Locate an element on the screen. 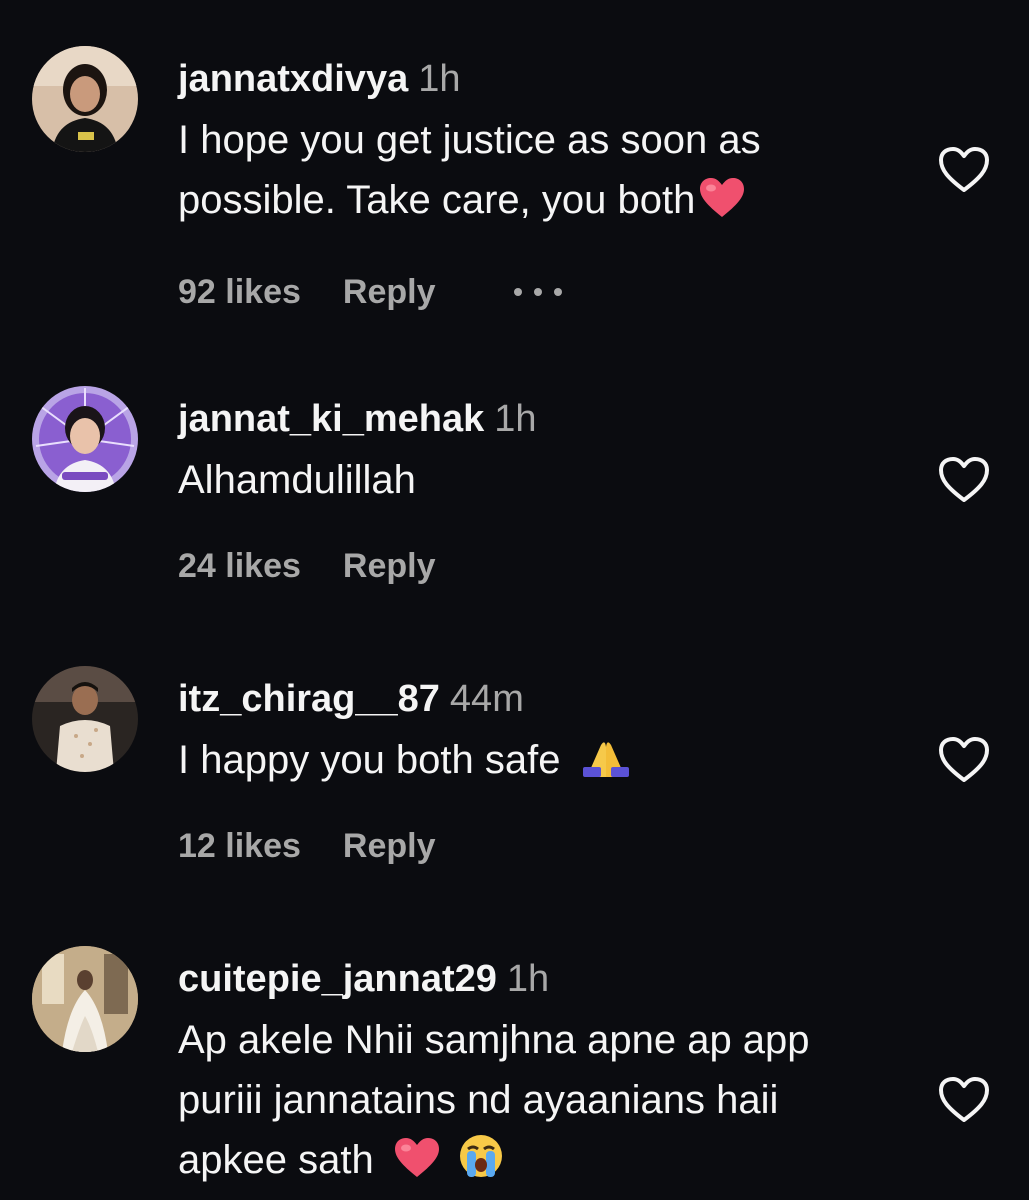 Image resolution: width=1029 pixels, height=1200 pixels. comment-body: I happy you both safe is located at coordinates (369, 760).